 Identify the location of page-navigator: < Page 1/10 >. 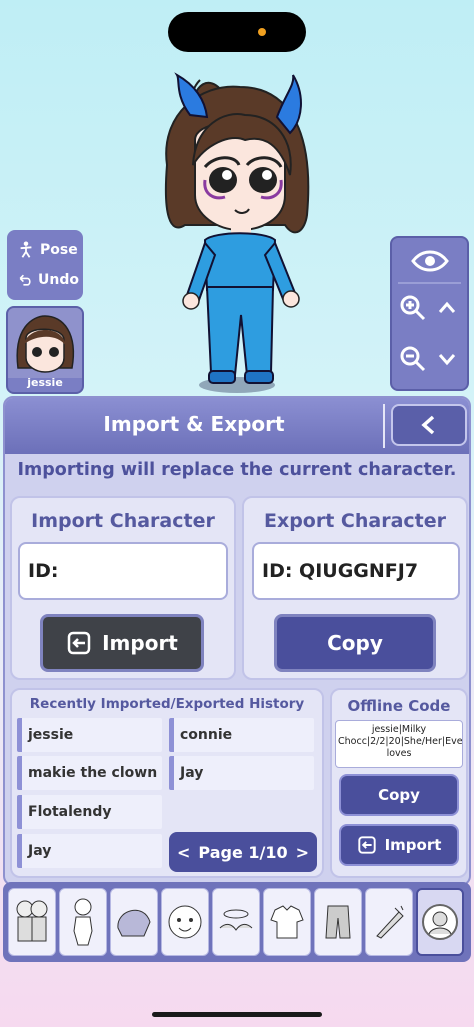
(243, 852).